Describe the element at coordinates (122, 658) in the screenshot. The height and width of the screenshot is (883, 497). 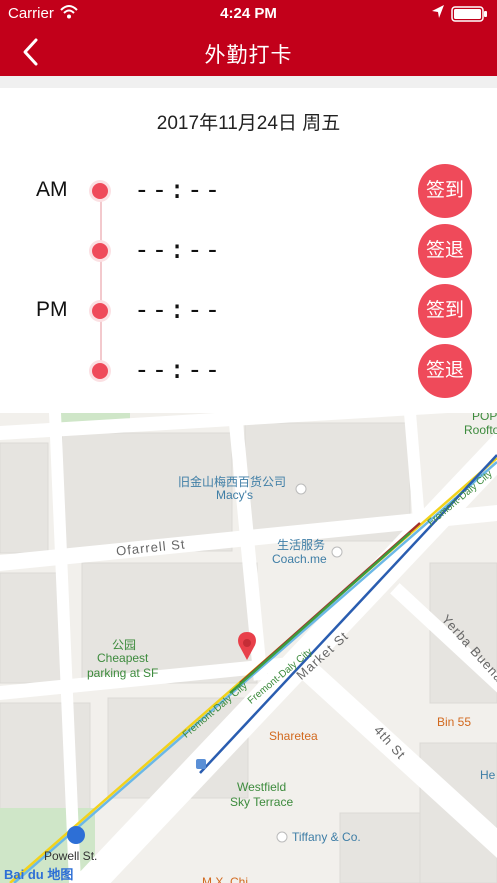
I see `poi-park-en1: Cheapest` at that location.